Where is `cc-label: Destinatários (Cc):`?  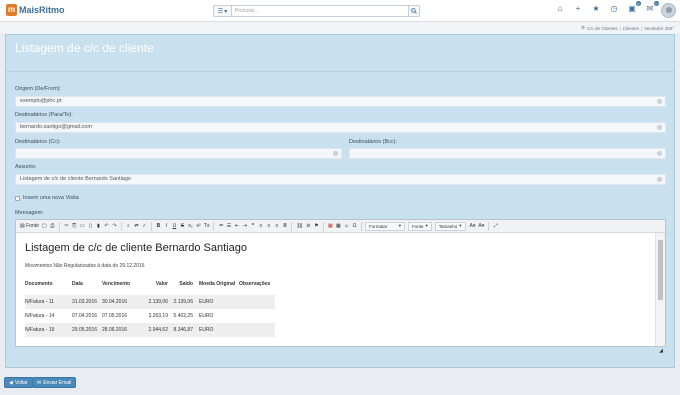
cc-label: Destinatários (Cc): is located at coordinates (38, 142).